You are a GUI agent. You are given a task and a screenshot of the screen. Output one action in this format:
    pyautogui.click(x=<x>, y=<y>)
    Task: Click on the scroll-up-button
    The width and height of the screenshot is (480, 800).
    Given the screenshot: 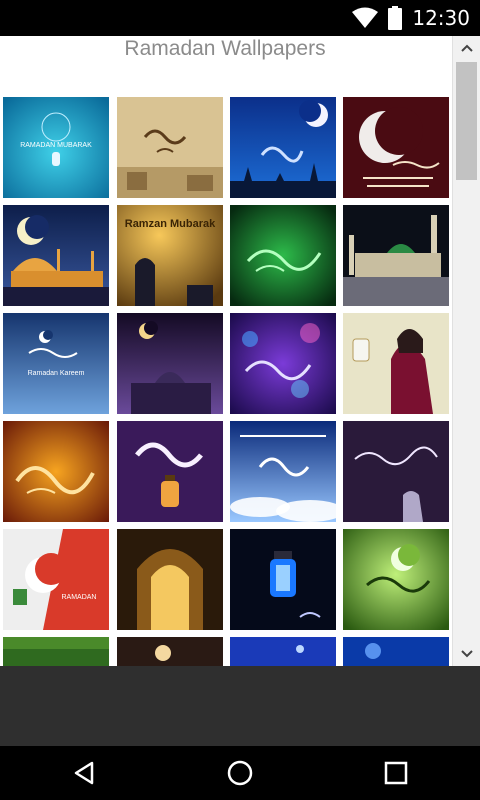 What is the action you would take?
    pyautogui.click(x=466, y=48)
    